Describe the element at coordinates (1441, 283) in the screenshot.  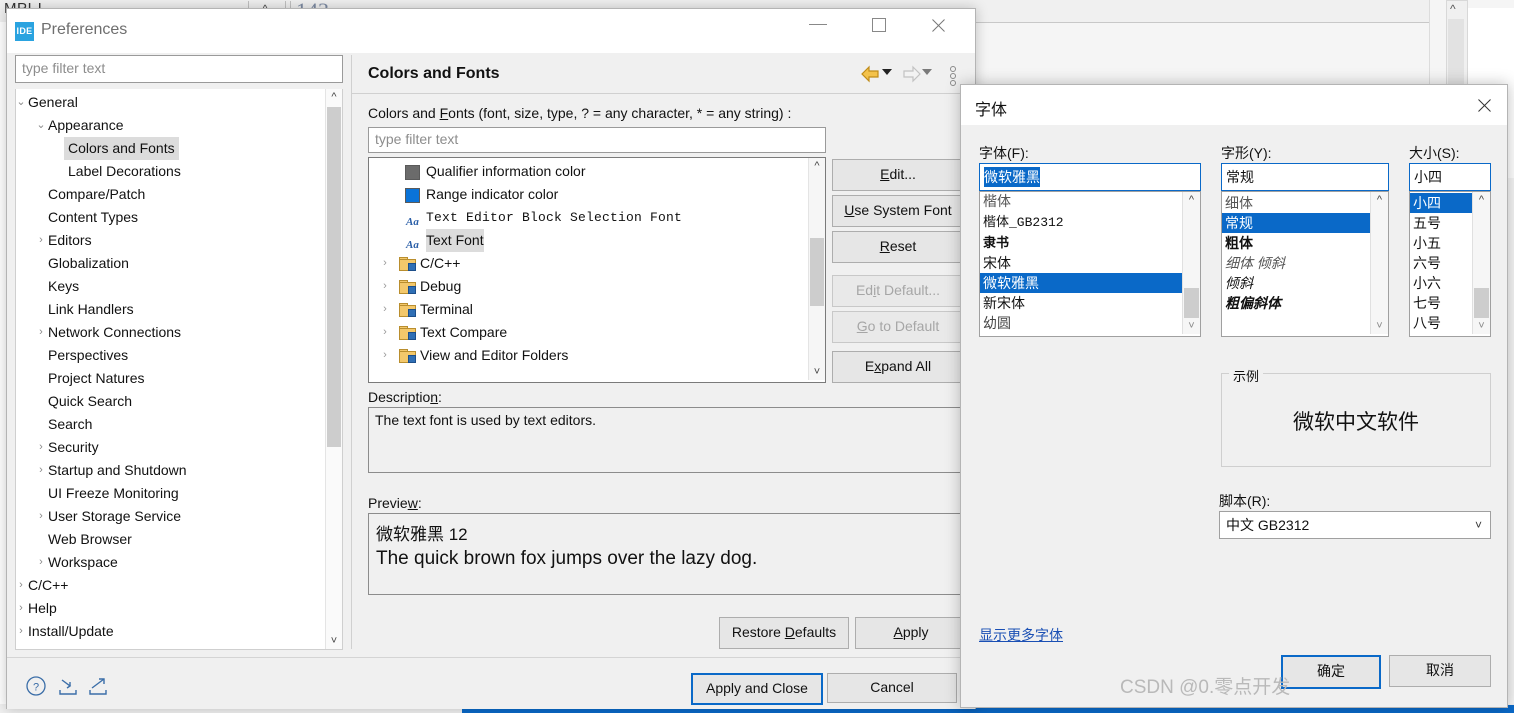
I see `font-size-option: 小六` at that location.